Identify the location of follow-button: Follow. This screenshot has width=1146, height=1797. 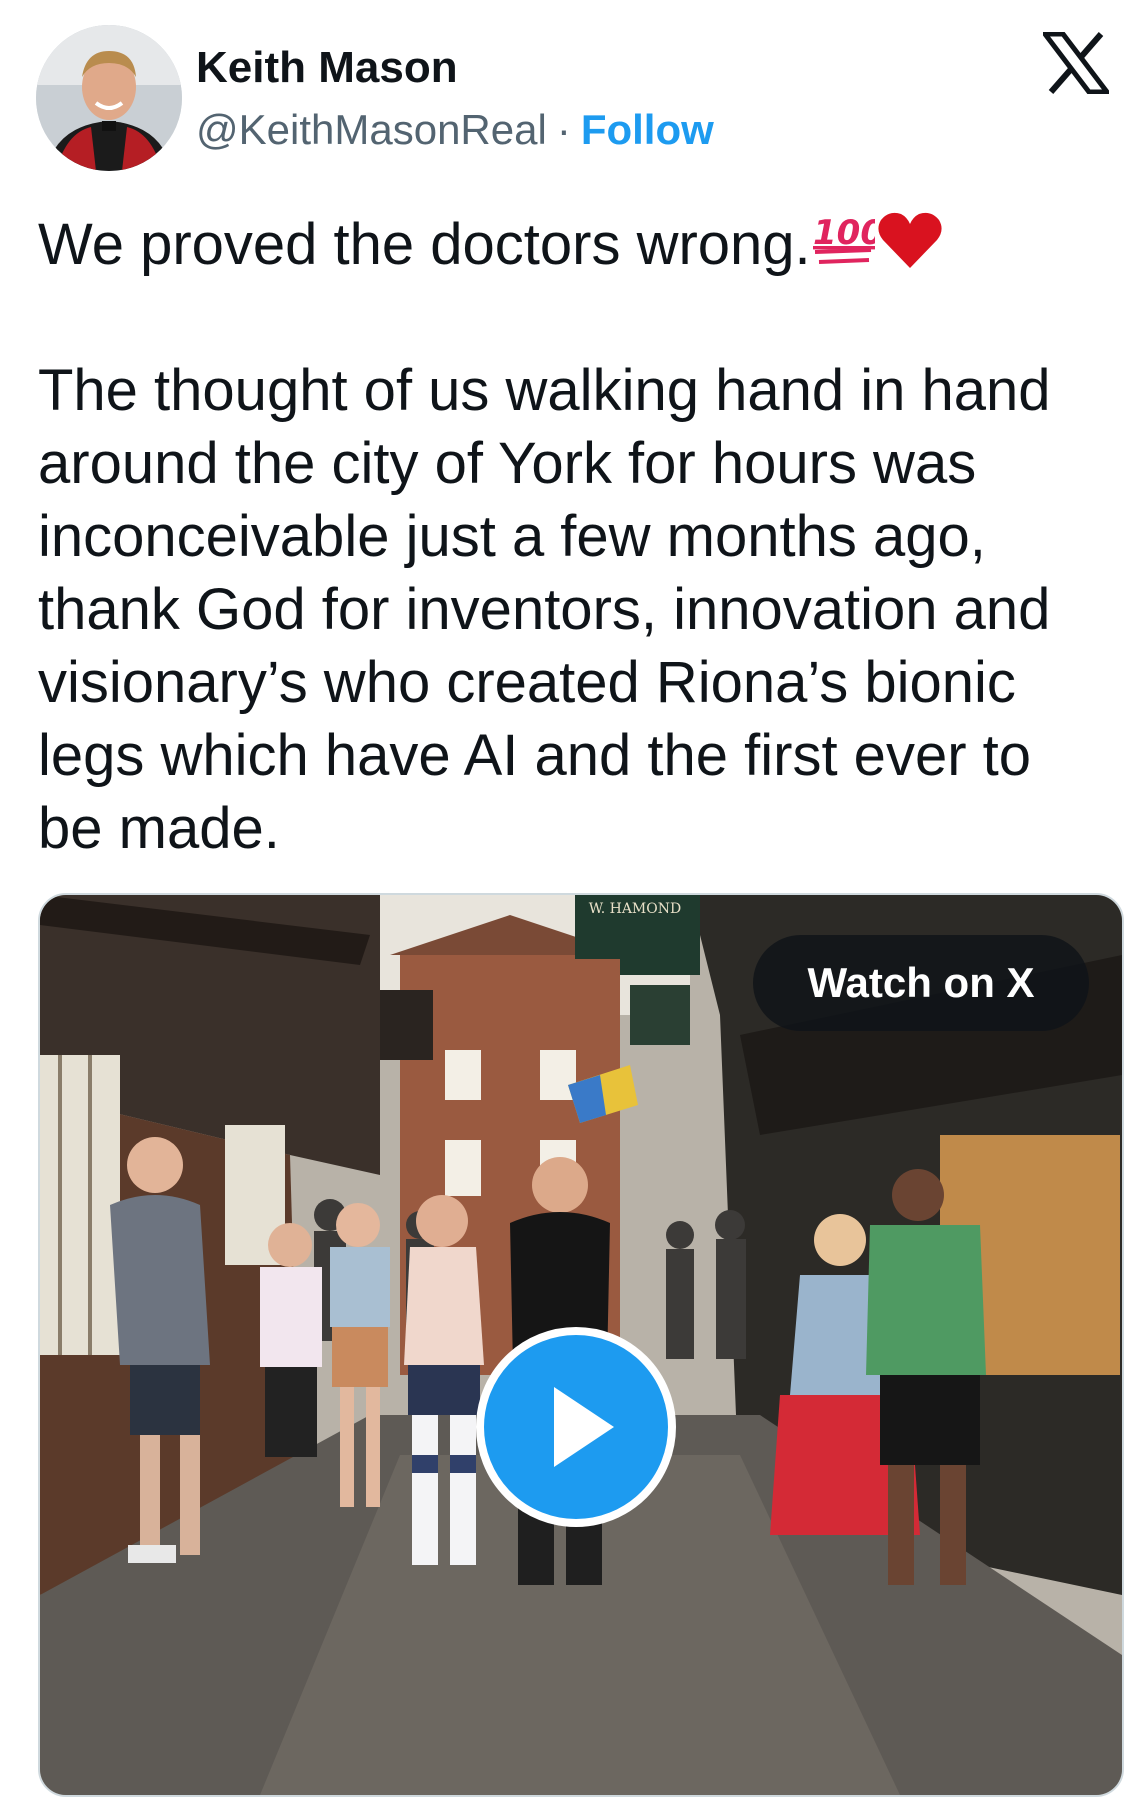
(647, 129).